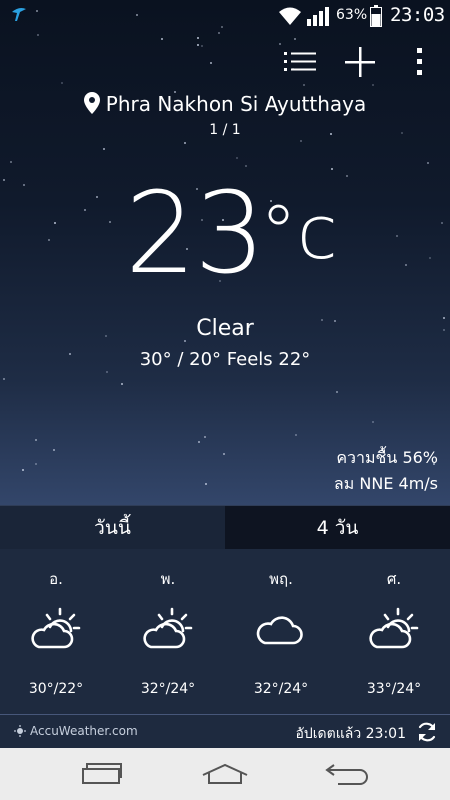 The image size is (450, 800). I want to click on footer-bar: AccuWeather.com อัปเดตแล้ว 23:01, so click(225, 731).